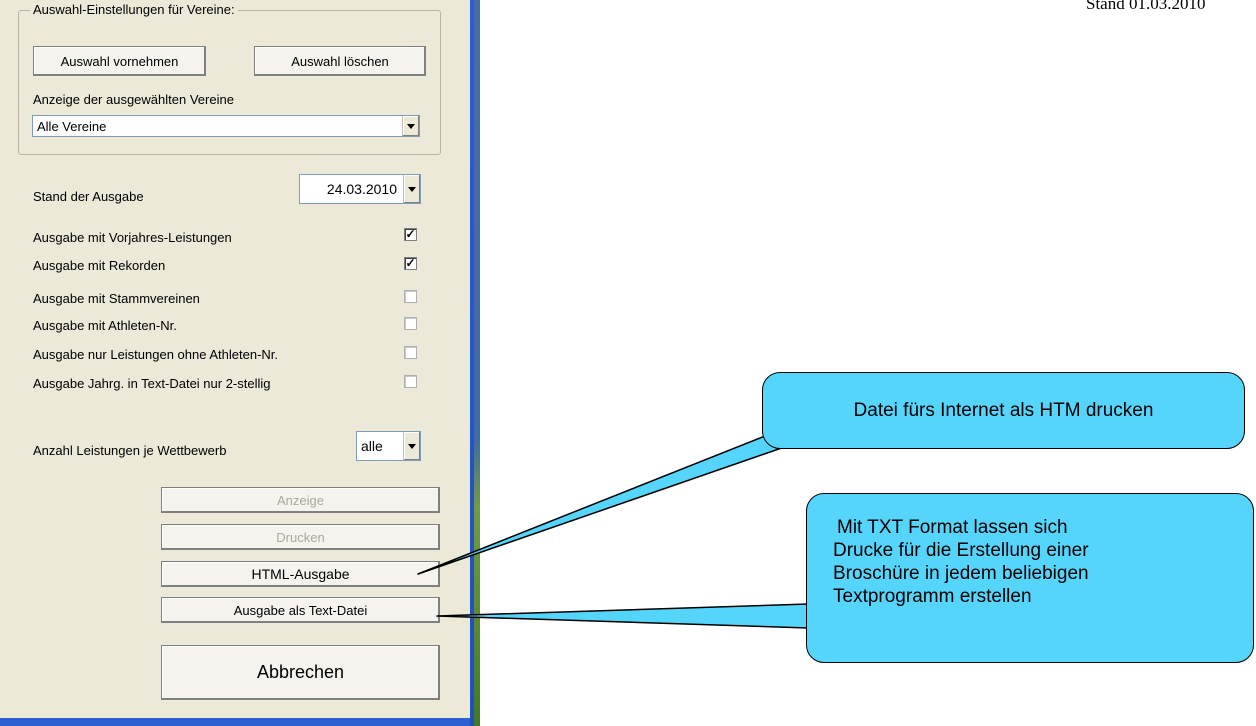 This screenshot has height=726, width=1256. Describe the element at coordinates (1003, 410) in the screenshot. I see `htm-callout: Datei fürs Internet als HTM drucken` at that location.